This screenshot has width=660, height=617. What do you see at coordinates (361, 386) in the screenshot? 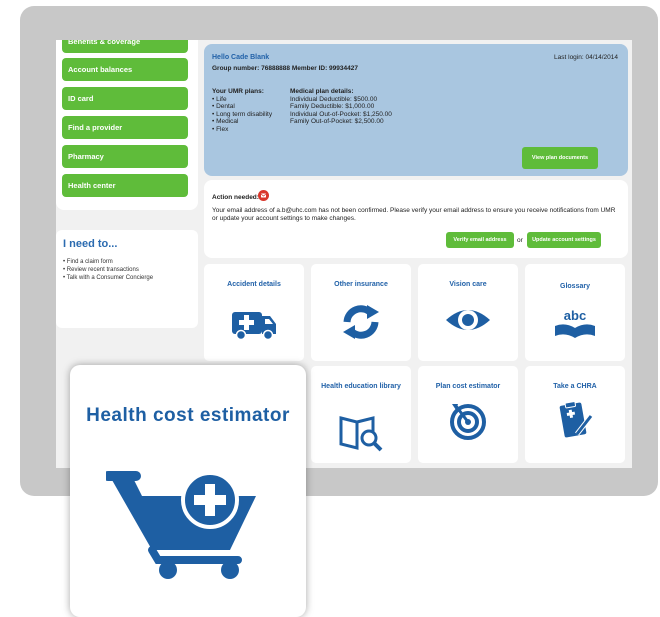
I see `tile-label: Health education library` at bounding box center [361, 386].